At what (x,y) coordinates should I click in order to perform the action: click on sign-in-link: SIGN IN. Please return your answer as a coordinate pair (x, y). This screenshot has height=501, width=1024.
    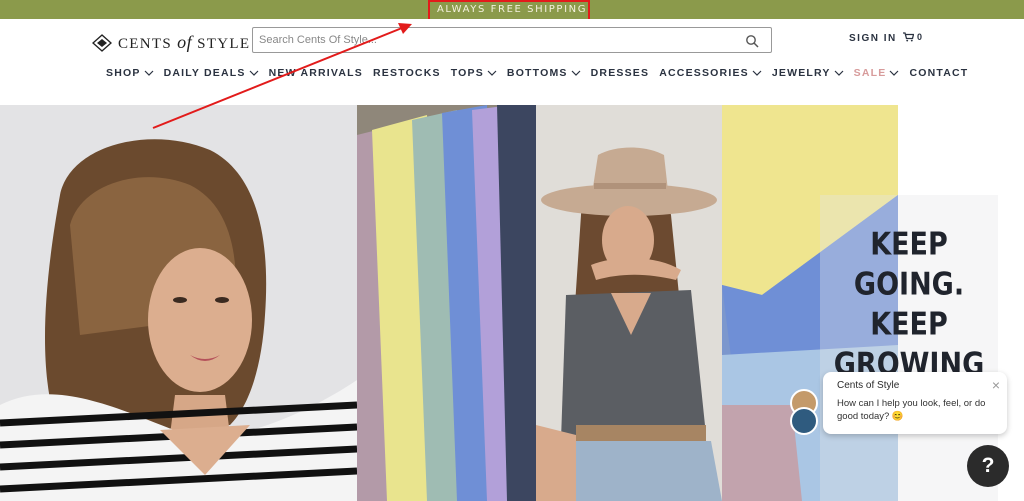
    Looking at the image, I should click on (873, 38).